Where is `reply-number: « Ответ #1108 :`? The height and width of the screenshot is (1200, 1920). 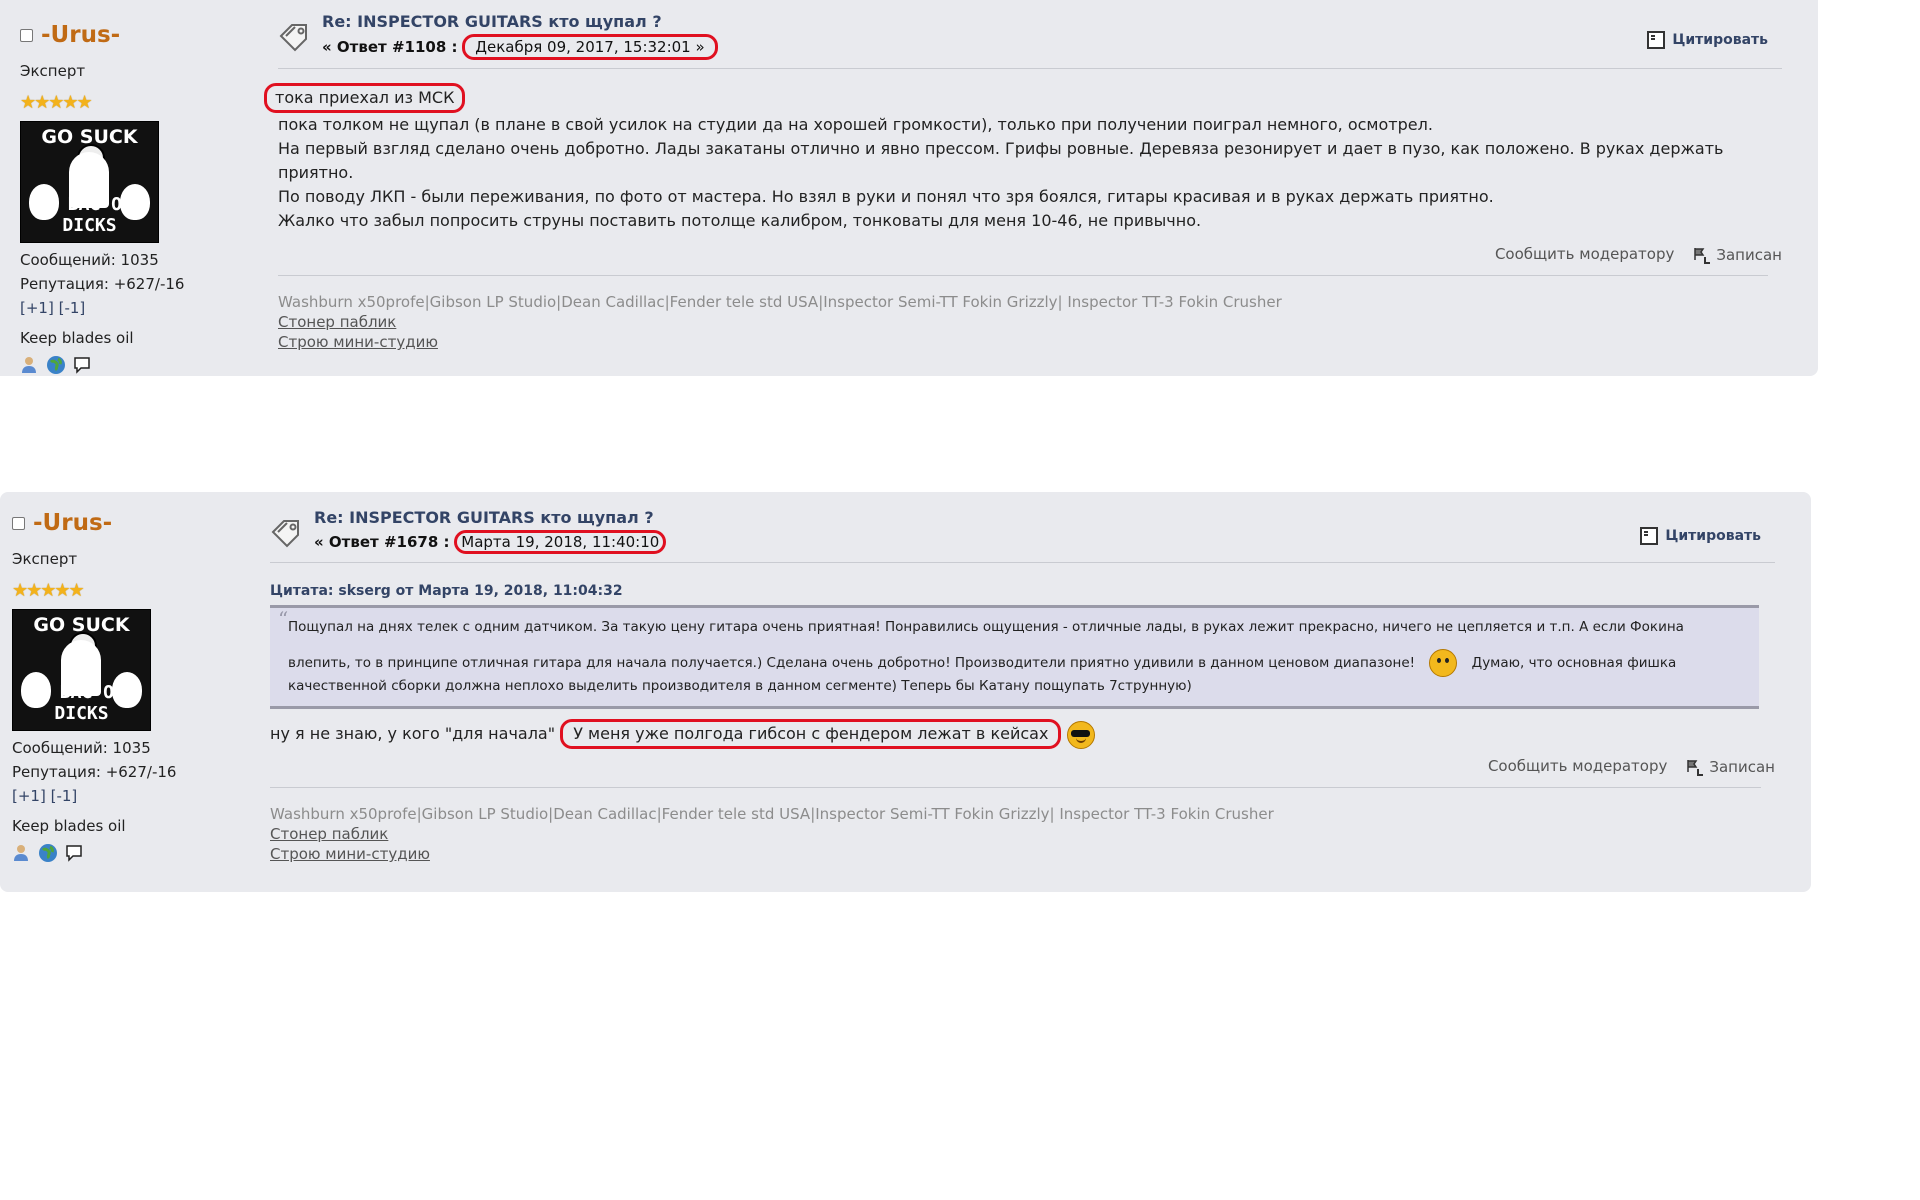
reply-number: « Ответ #1108 : is located at coordinates (390, 47).